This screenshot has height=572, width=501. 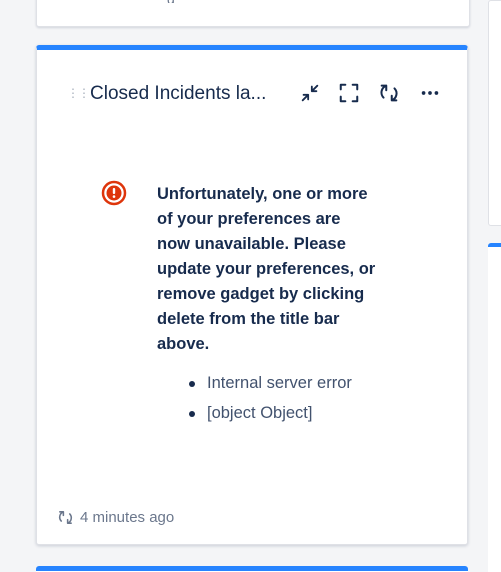 What do you see at coordinates (253, 13) in the screenshot?
I see `previous-gadget-card: g` at bounding box center [253, 13].